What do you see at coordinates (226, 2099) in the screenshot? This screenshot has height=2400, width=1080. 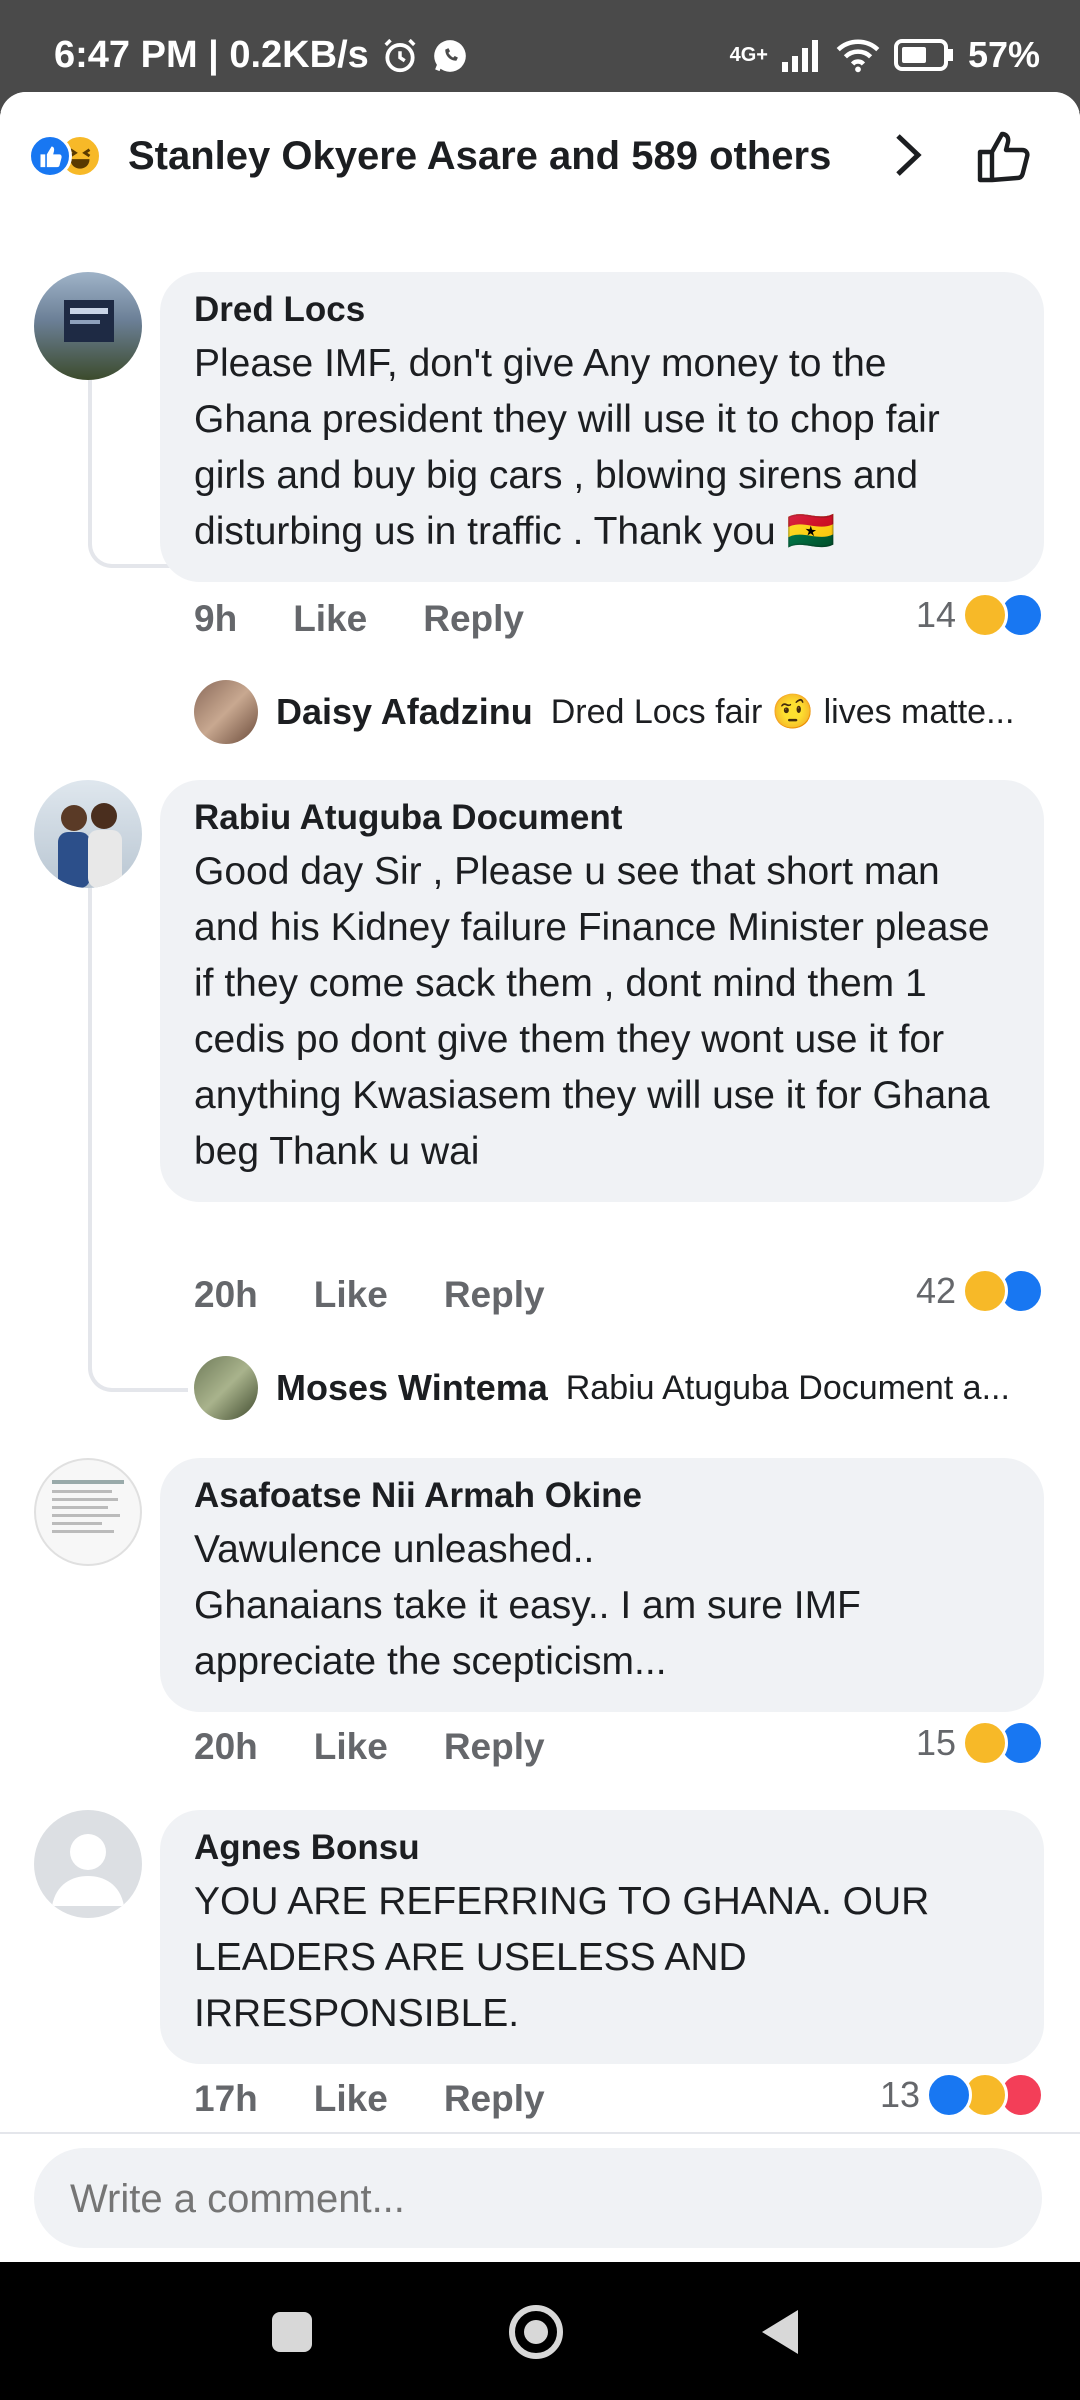 I see `comment-time: 17h` at bounding box center [226, 2099].